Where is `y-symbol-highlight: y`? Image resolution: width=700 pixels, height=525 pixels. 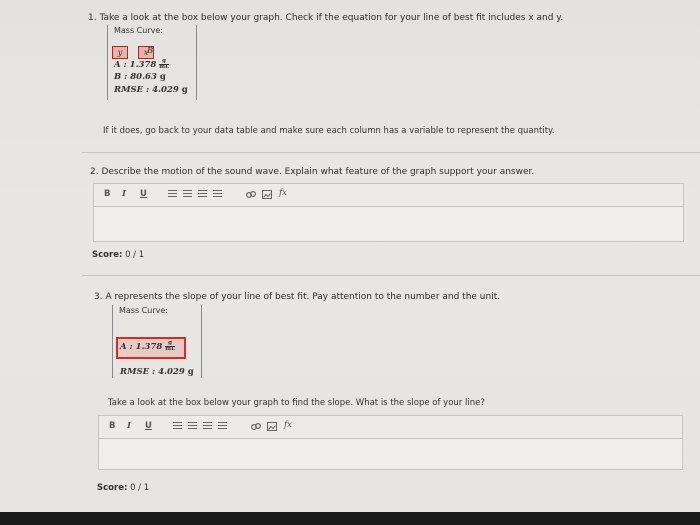
y-symbol-highlight: y is located at coordinates (120, 52).